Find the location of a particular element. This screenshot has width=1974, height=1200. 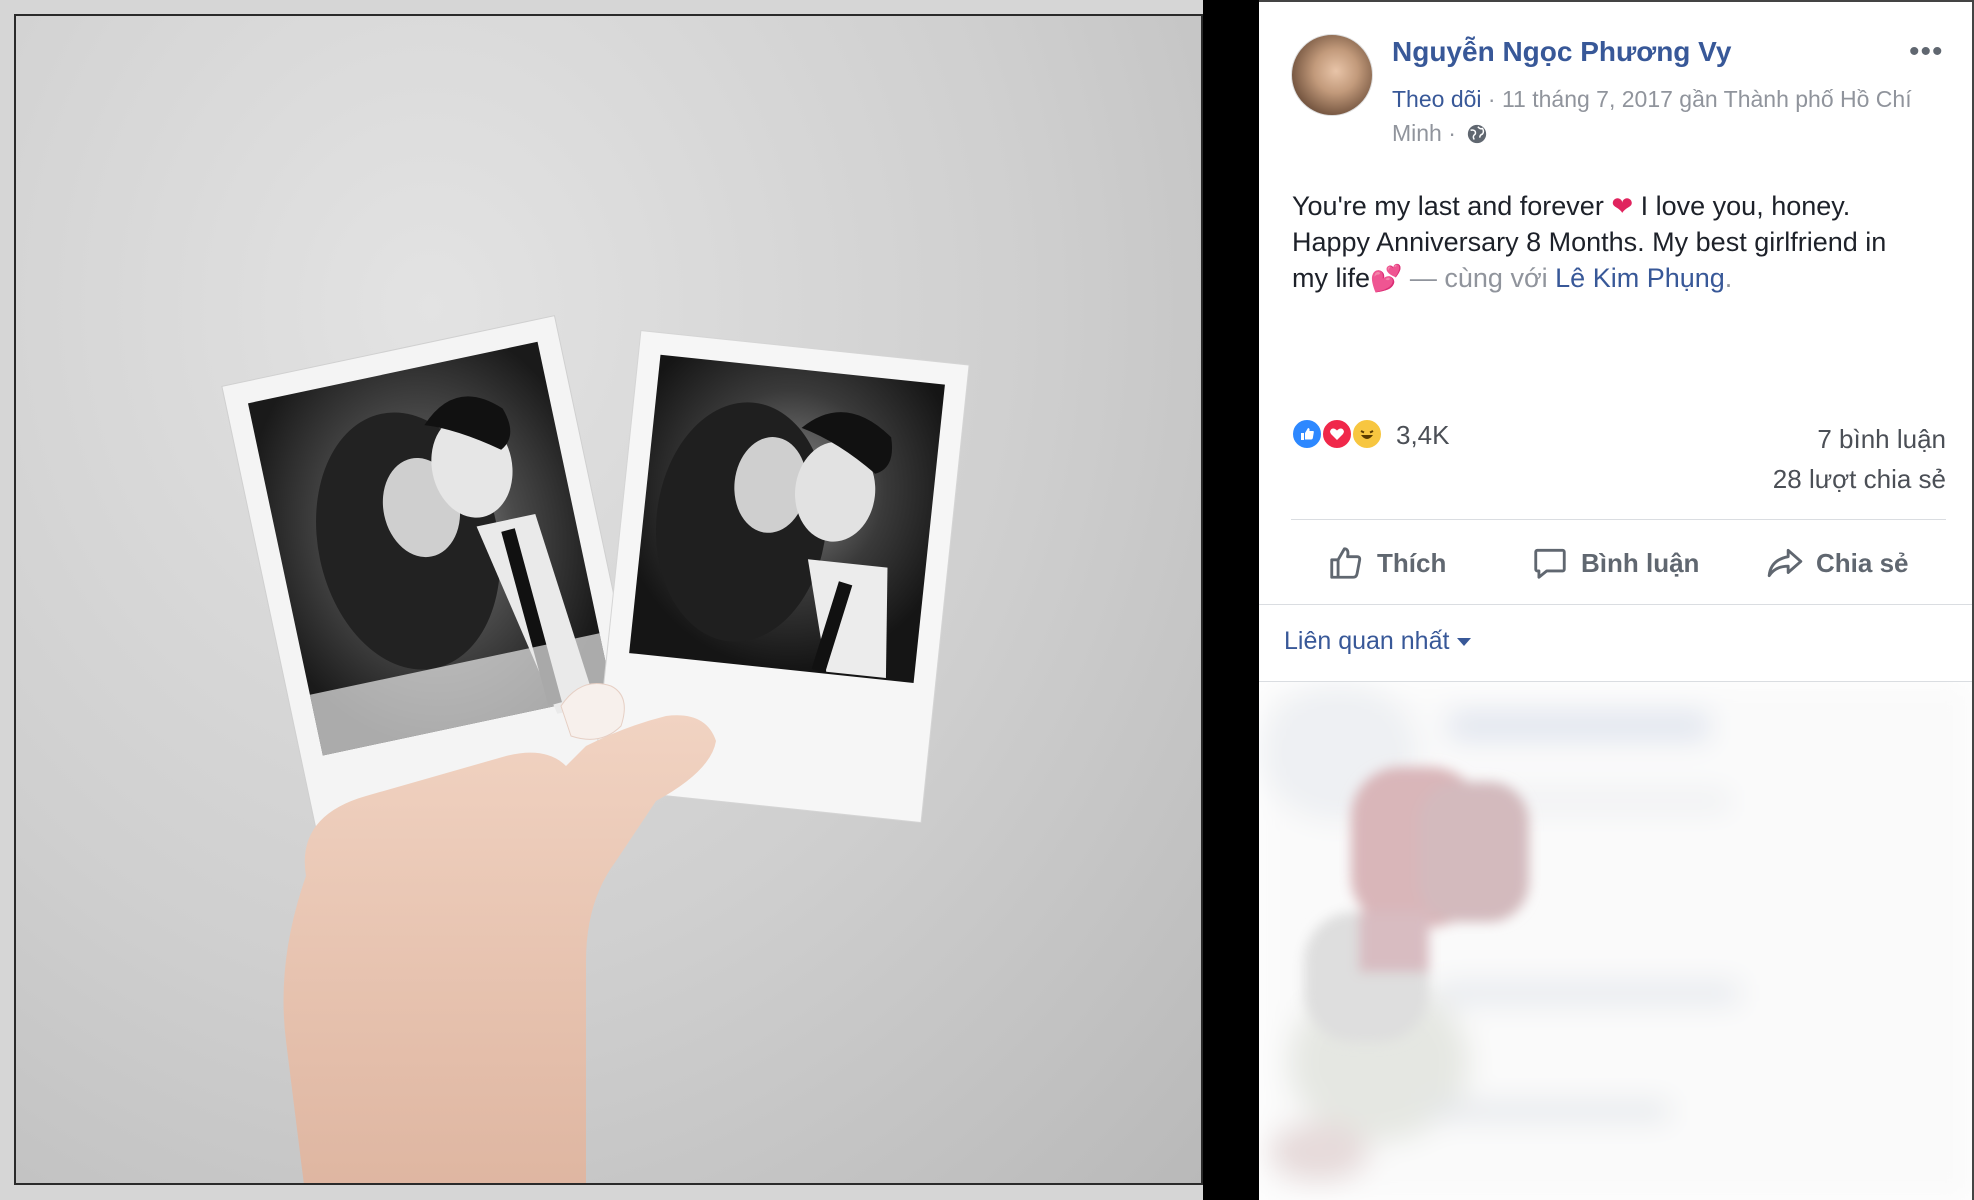

post-text-line1: You're my last and forever is located at coordinates (1452, 206).